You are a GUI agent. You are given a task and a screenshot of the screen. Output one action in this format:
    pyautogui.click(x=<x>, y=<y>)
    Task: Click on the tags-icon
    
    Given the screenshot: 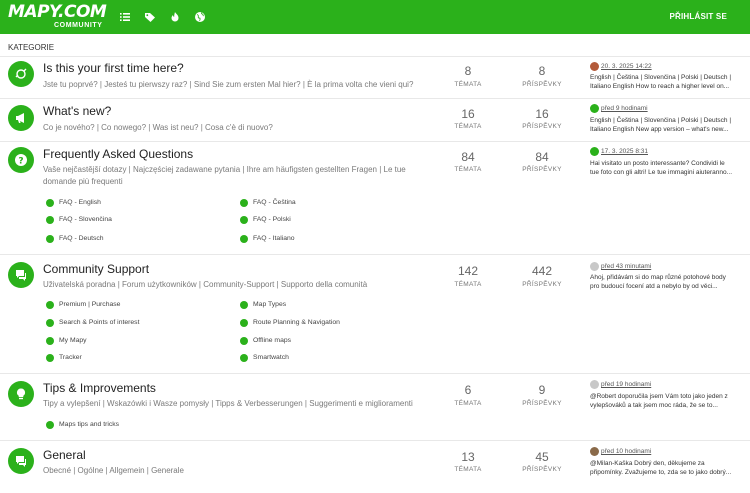 What is the action you would take?
    pyautogui.click(x=150, y=17)
    